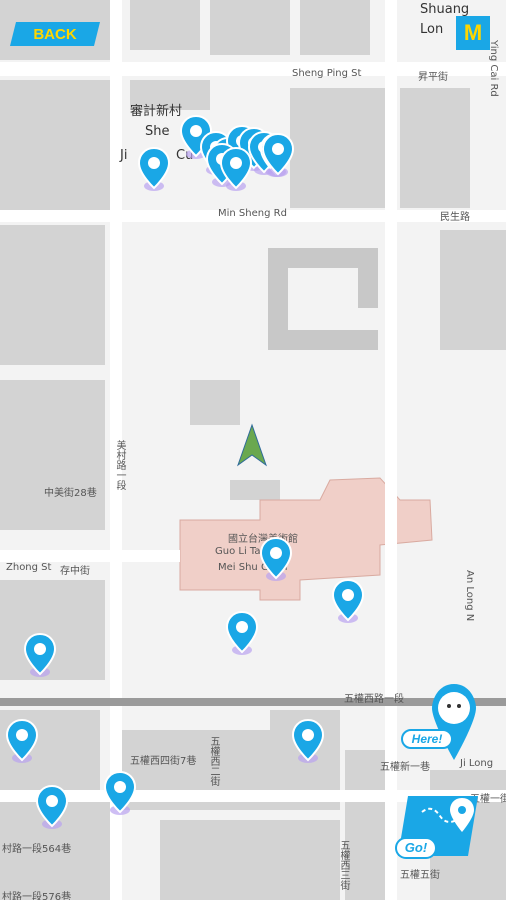 The width and height of the screenshot is (506, 900). What do you see at coordinates (37, 849) in the screenshot?
I see `street-label: 村路一段564巷` at bounding box center [37, 849].